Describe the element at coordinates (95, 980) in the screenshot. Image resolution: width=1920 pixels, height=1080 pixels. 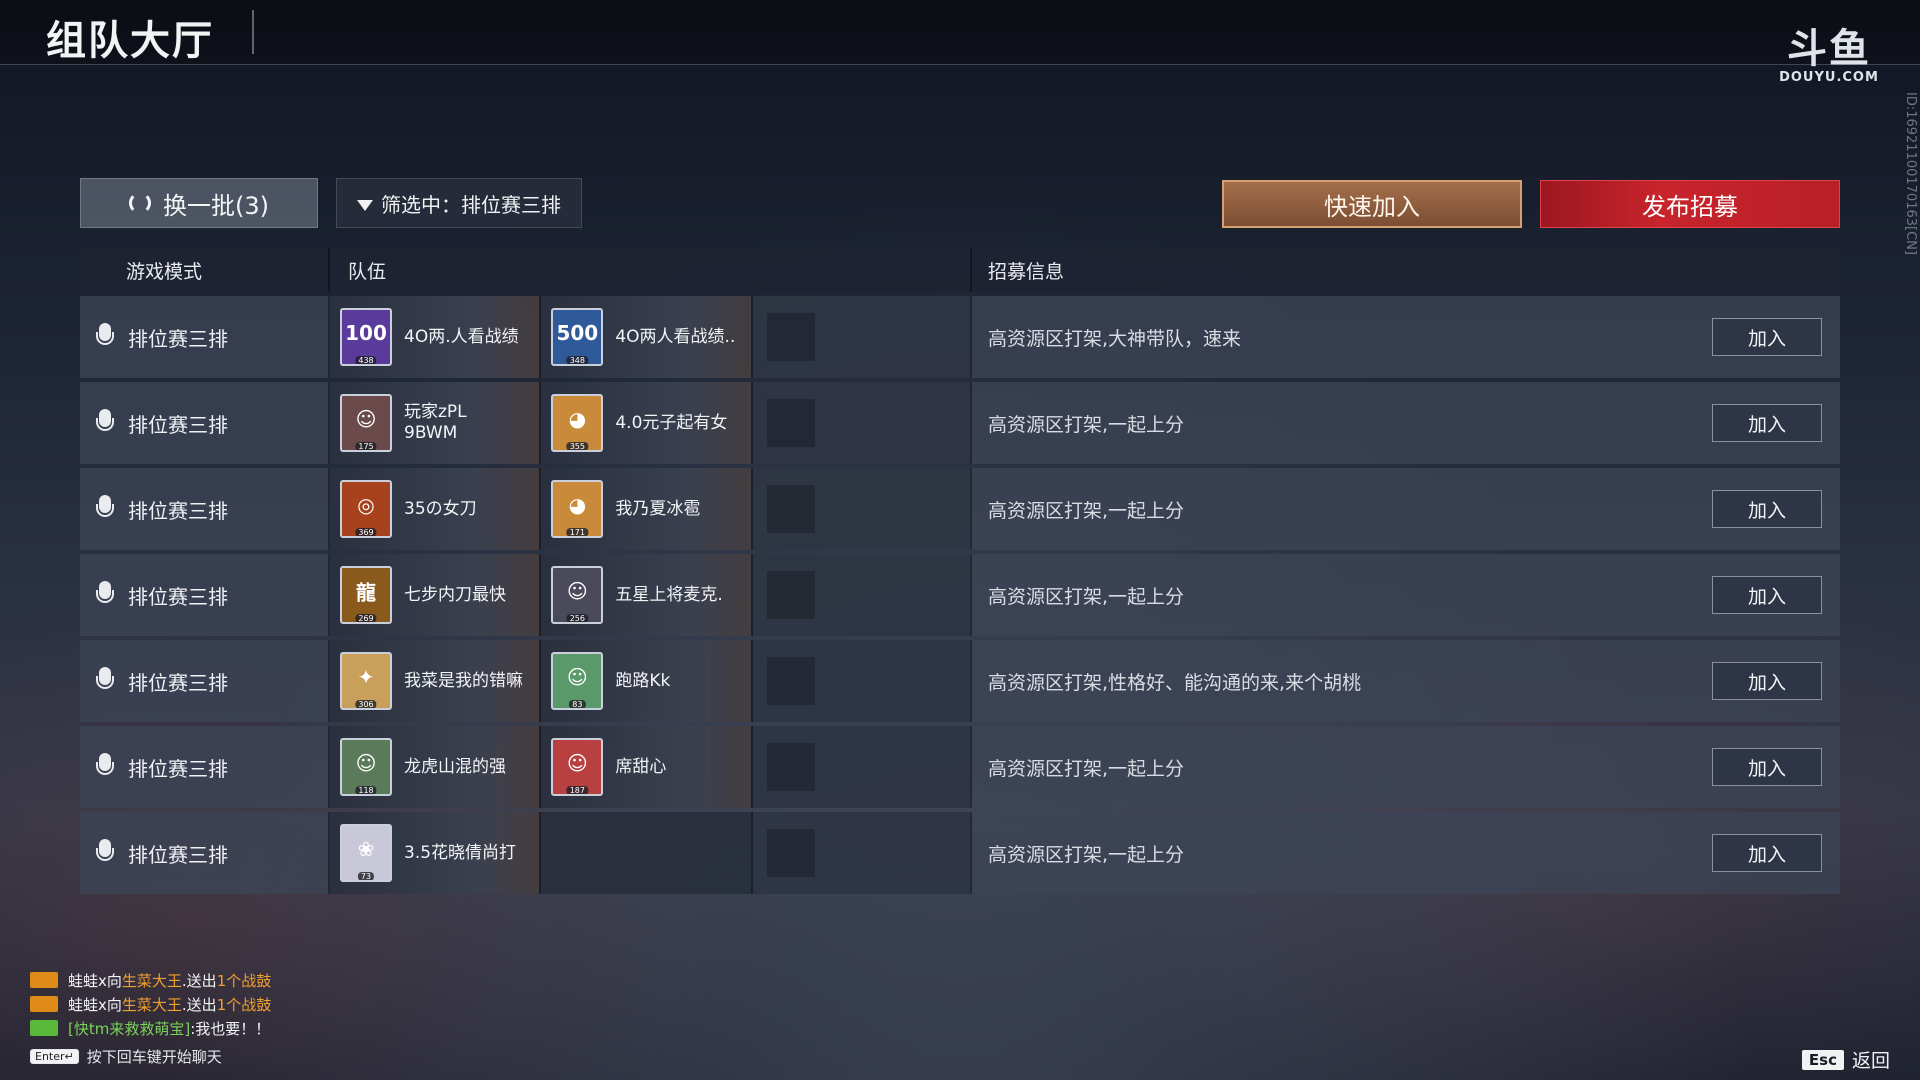
I see `chat-user: 蛙蛙x向` at that location.